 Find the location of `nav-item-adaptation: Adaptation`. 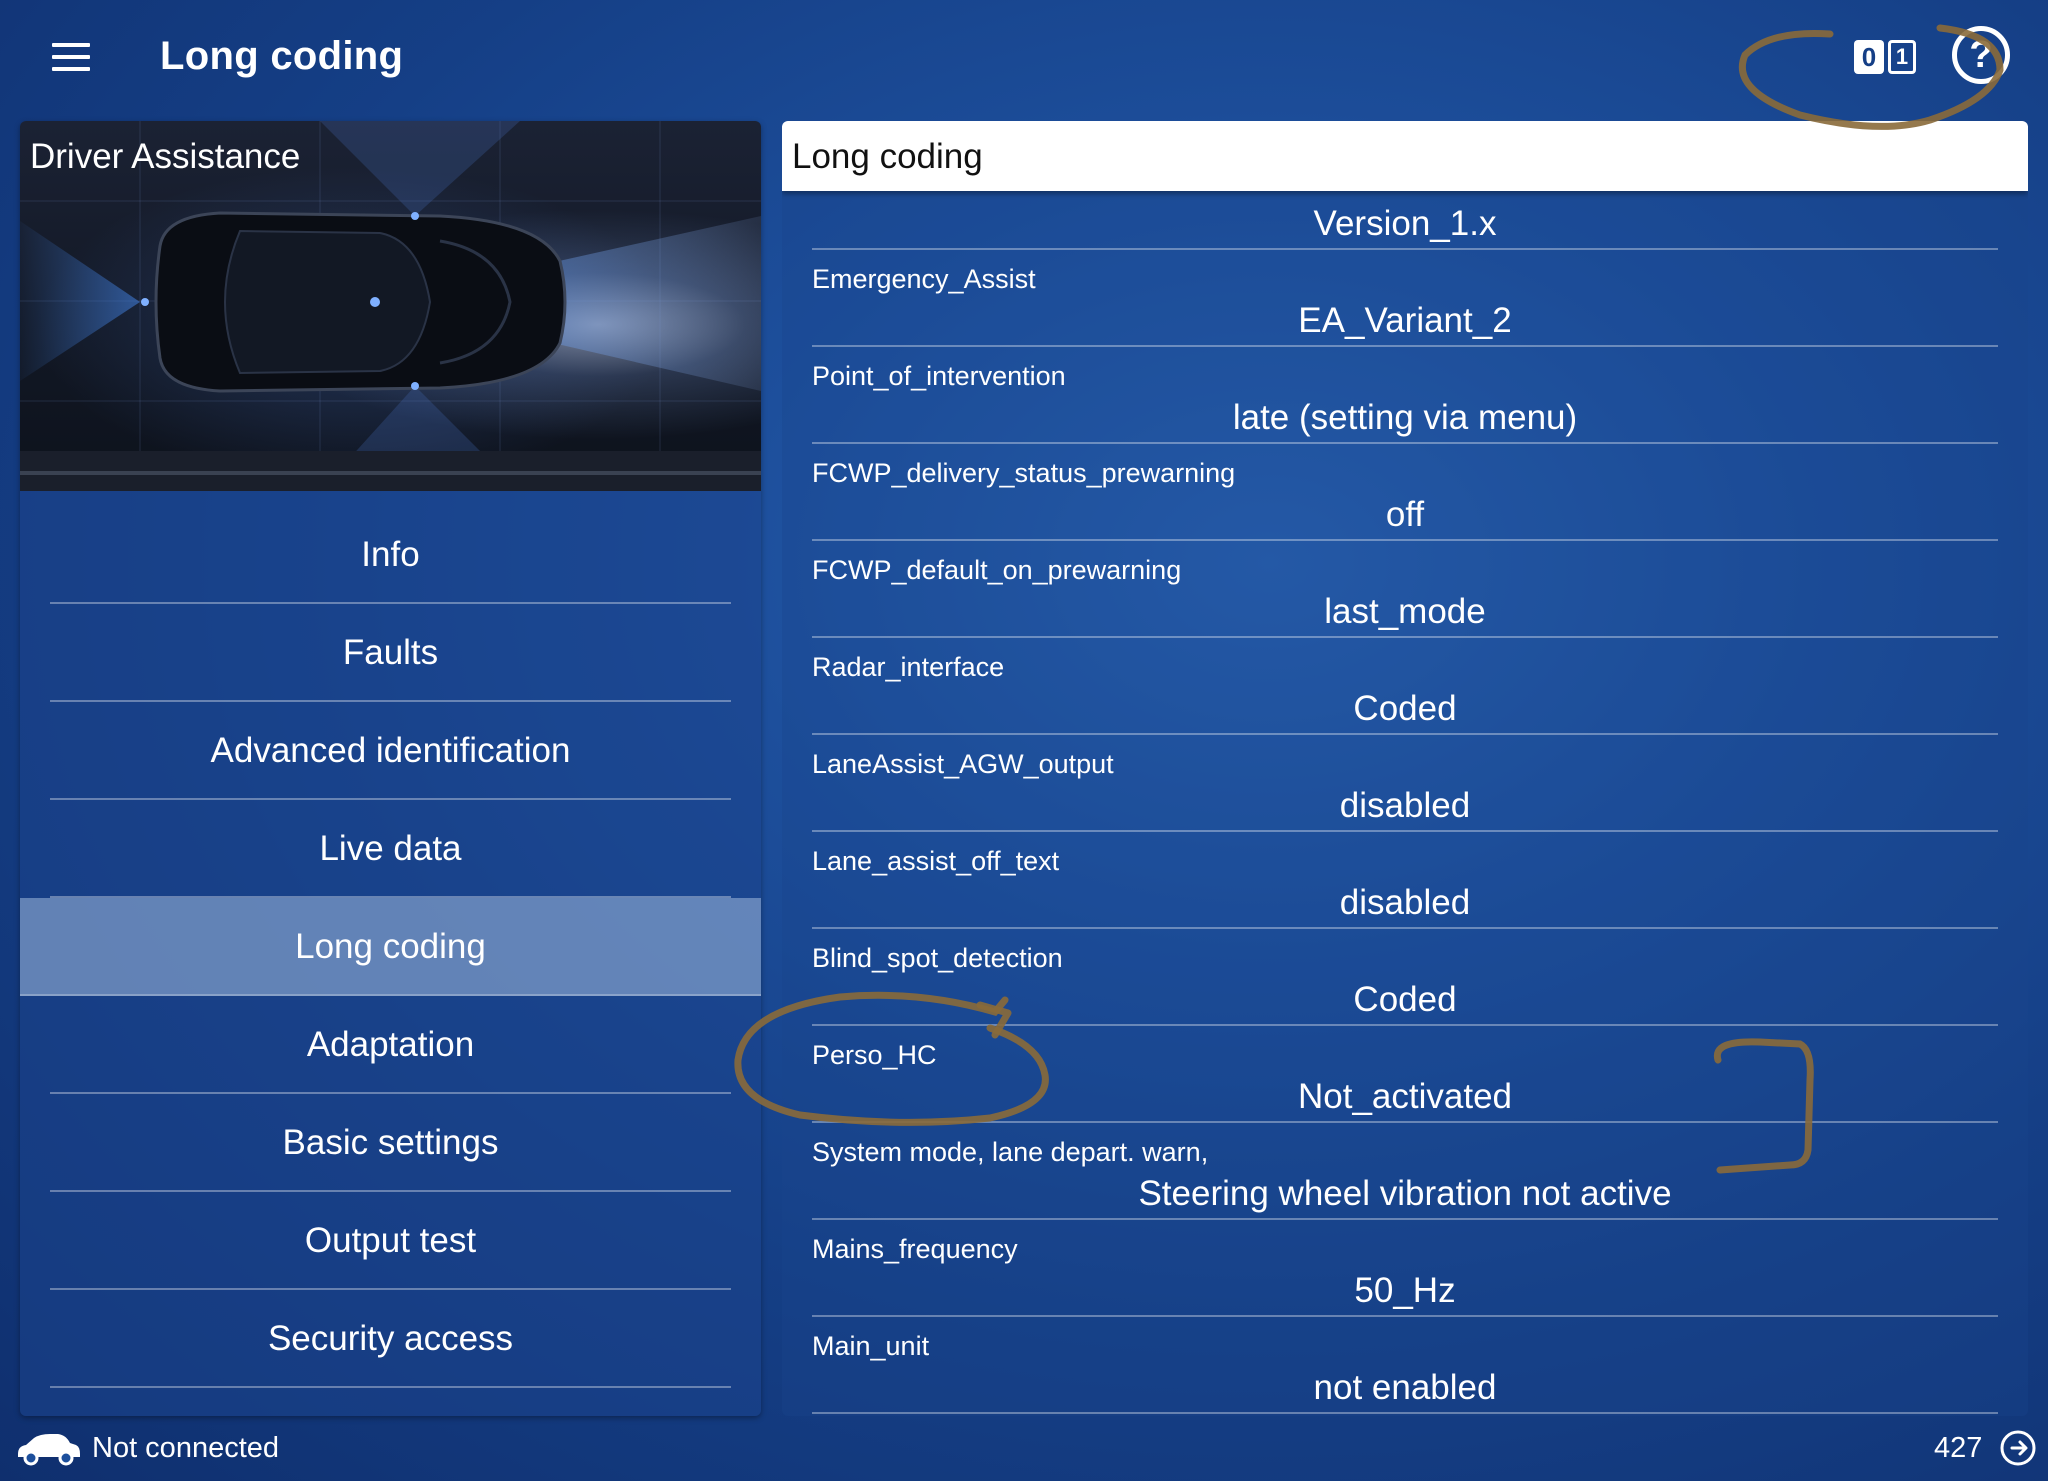

nav-item-adaptation: Adaptation is located at coordinates (390, 1045).